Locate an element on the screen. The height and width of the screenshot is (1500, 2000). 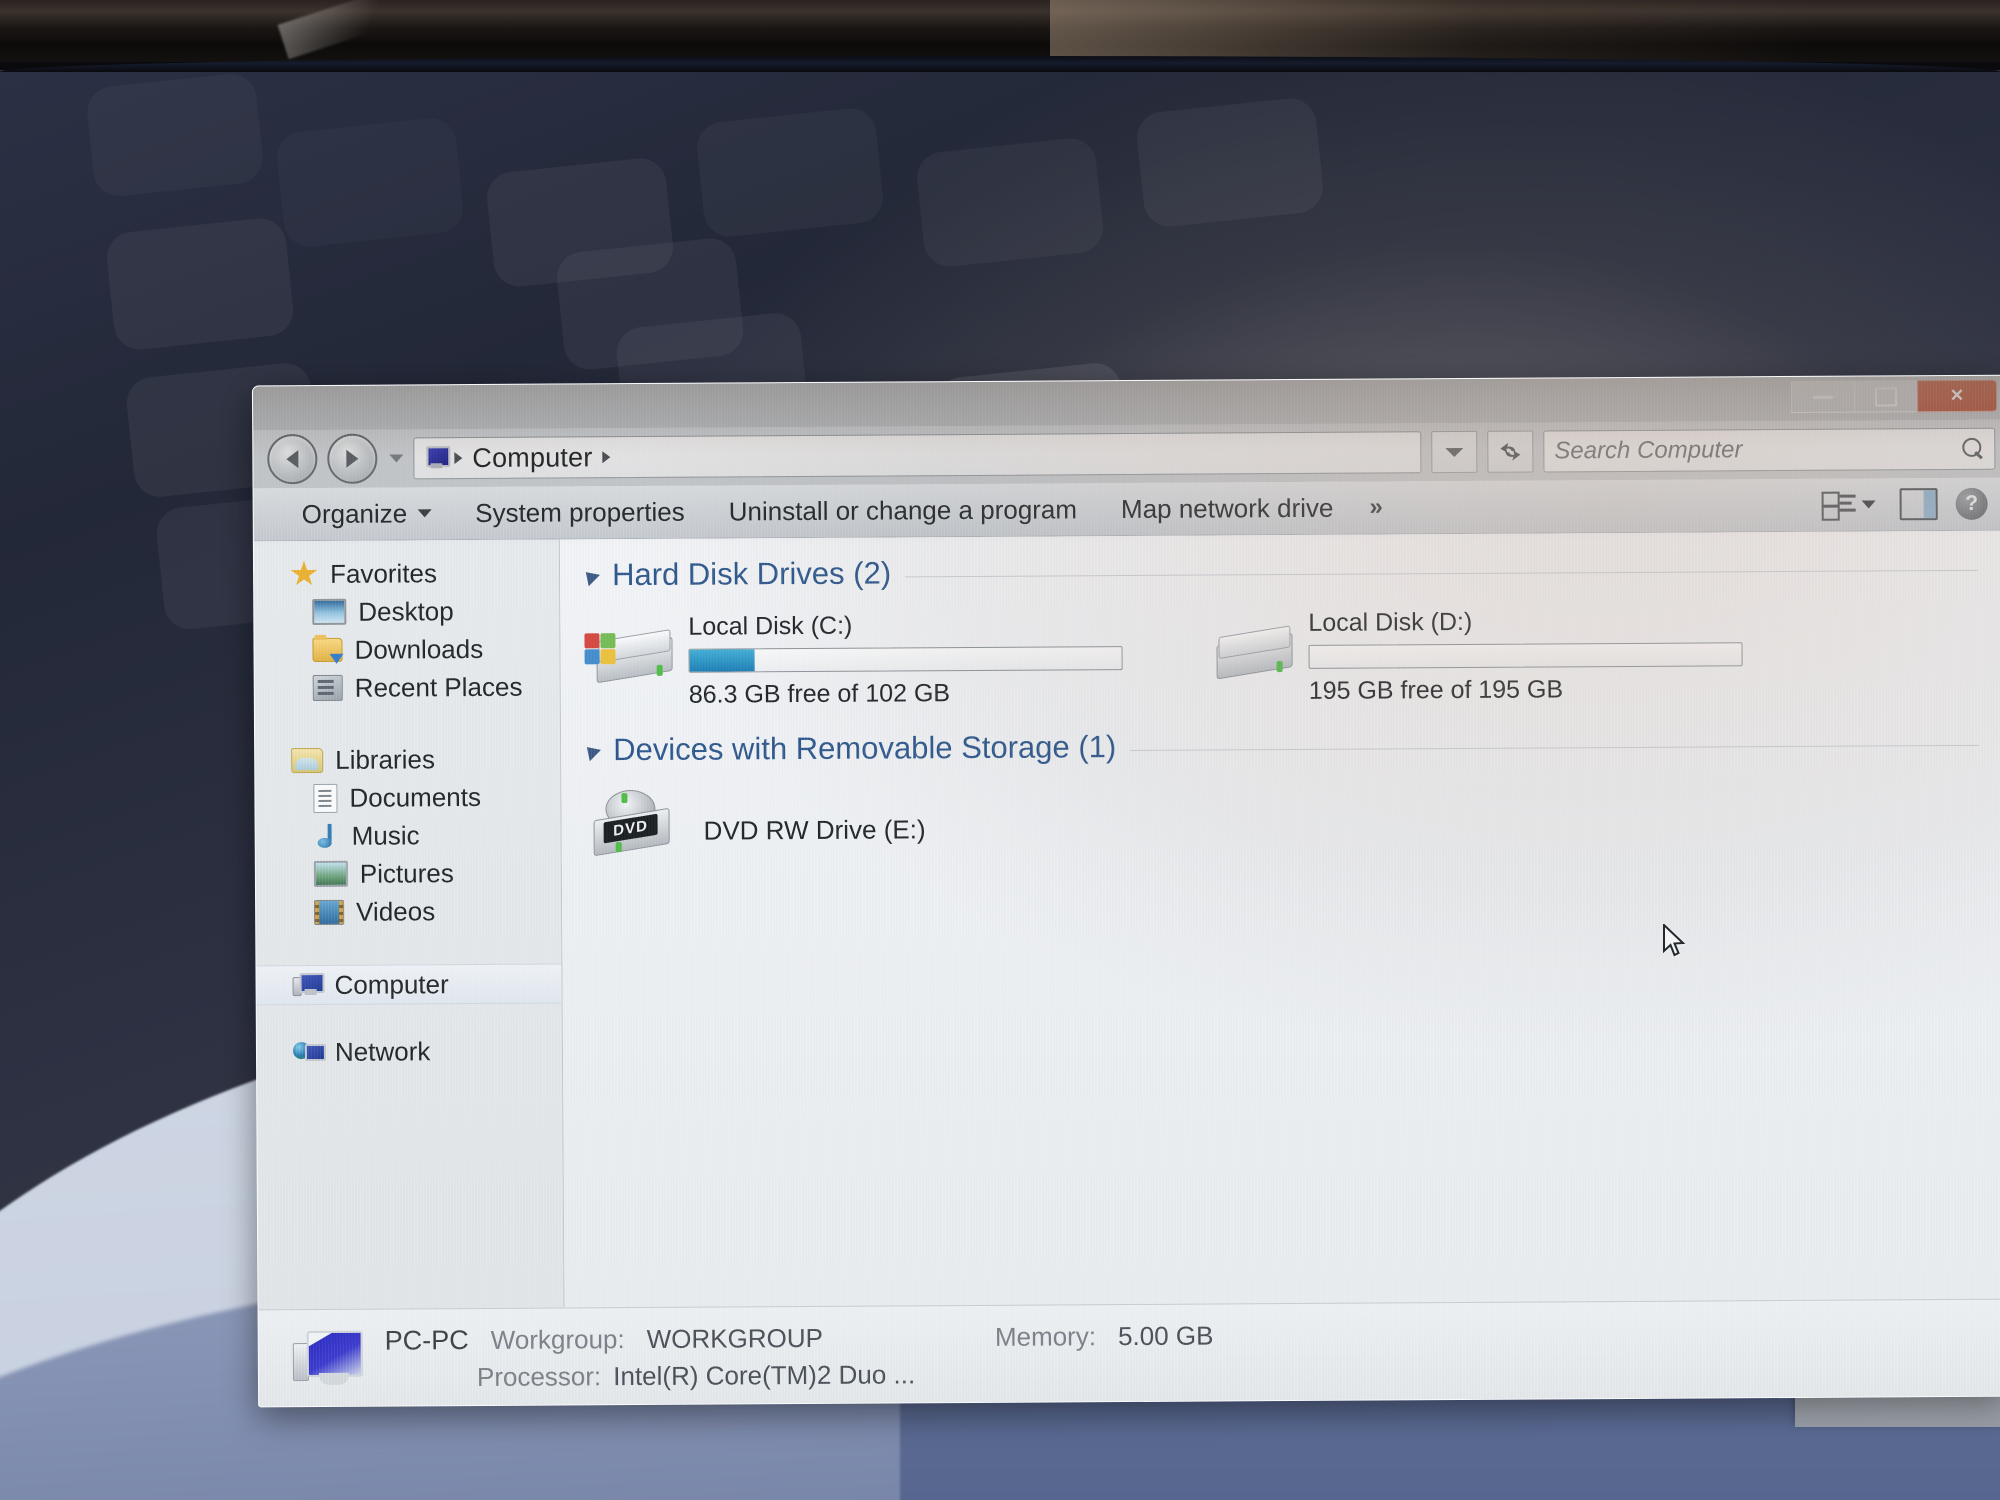
close-icon: ✕ is located at coordinates (1957, 395).